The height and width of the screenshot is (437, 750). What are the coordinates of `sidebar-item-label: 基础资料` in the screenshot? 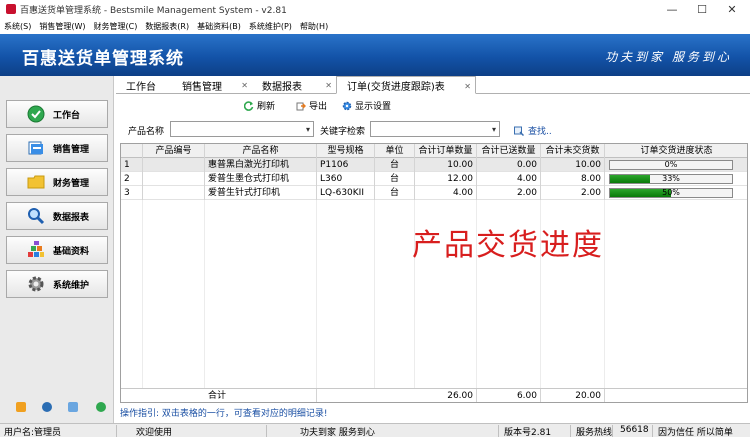 It's located at (71, 251).